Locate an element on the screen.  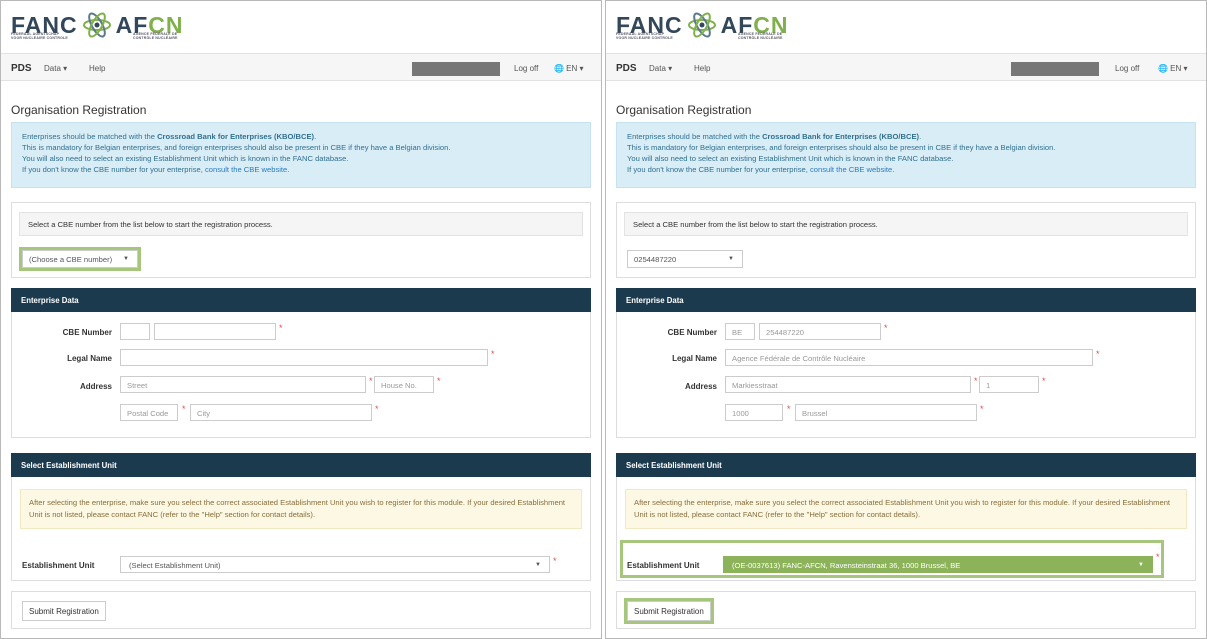
house-number-field: House No. is located at coordinates (404, 384).